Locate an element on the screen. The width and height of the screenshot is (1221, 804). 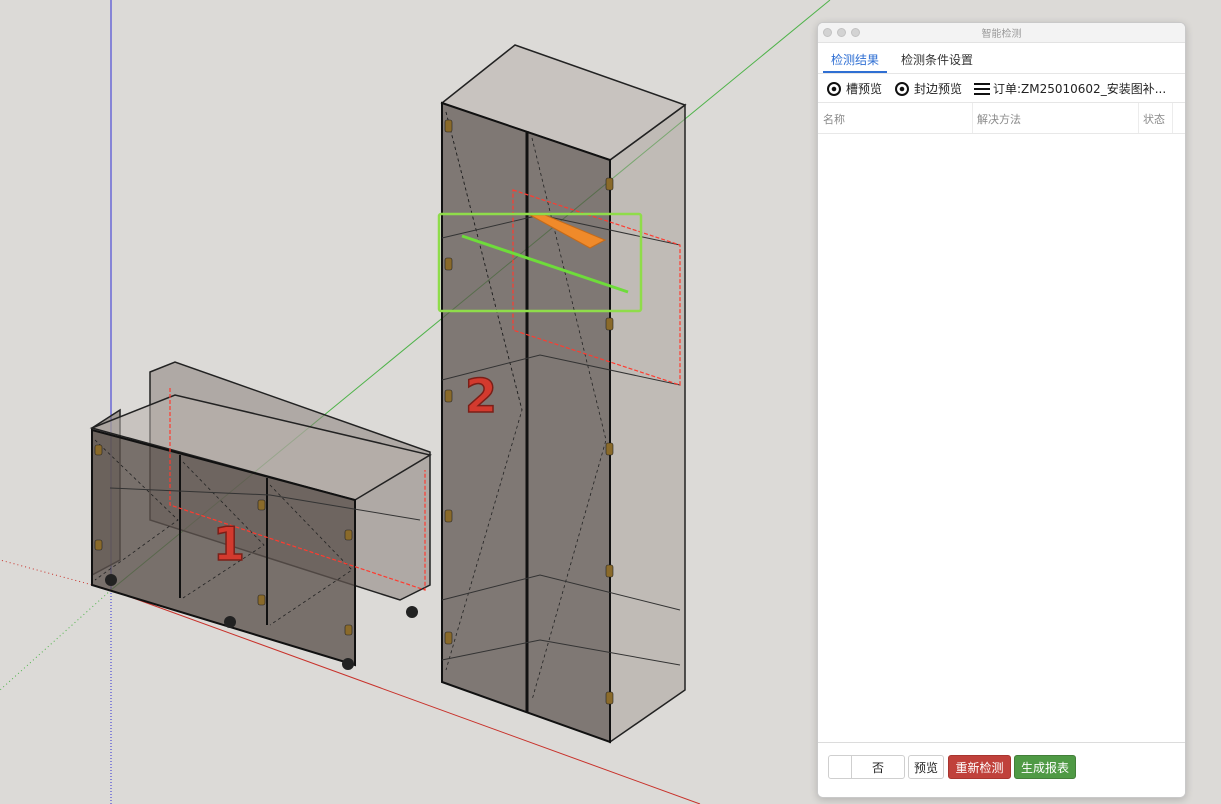
no-button: 否 is located at coordinates (878, 767).